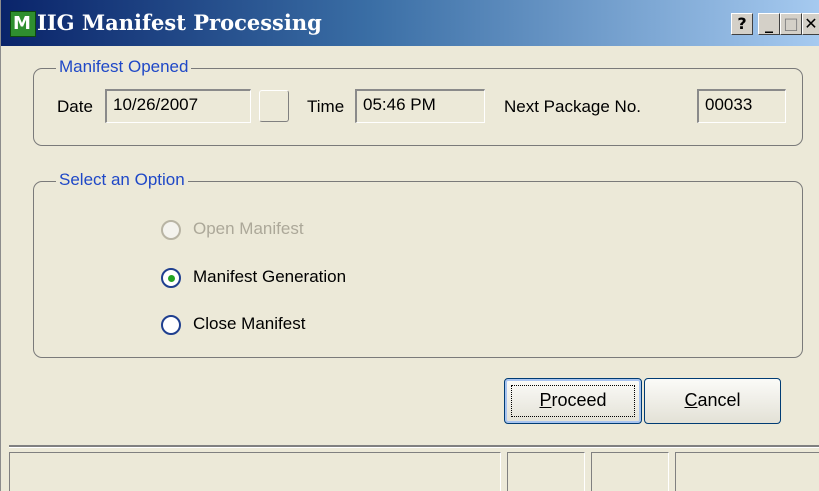 This screenshot has width=819, height=491. What do you see at coordinates (75, 106) in the screenshot?
I see `date-label: Date` at bounding box center [75, 106].